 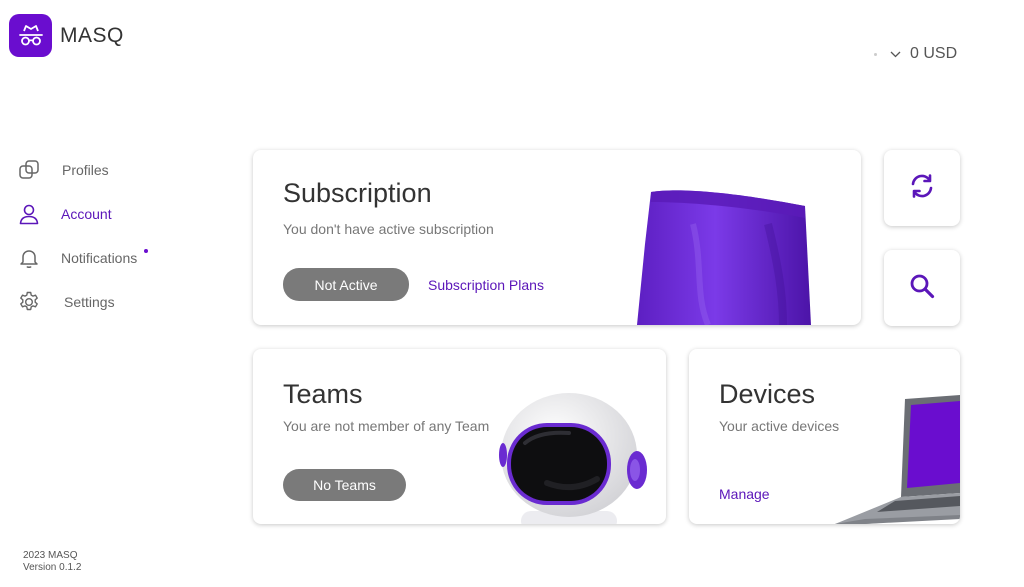 What do you see at coordinates (30, 35) in the screenshot?
I see `masq-logo-icon` at bounding box center [30, 35].